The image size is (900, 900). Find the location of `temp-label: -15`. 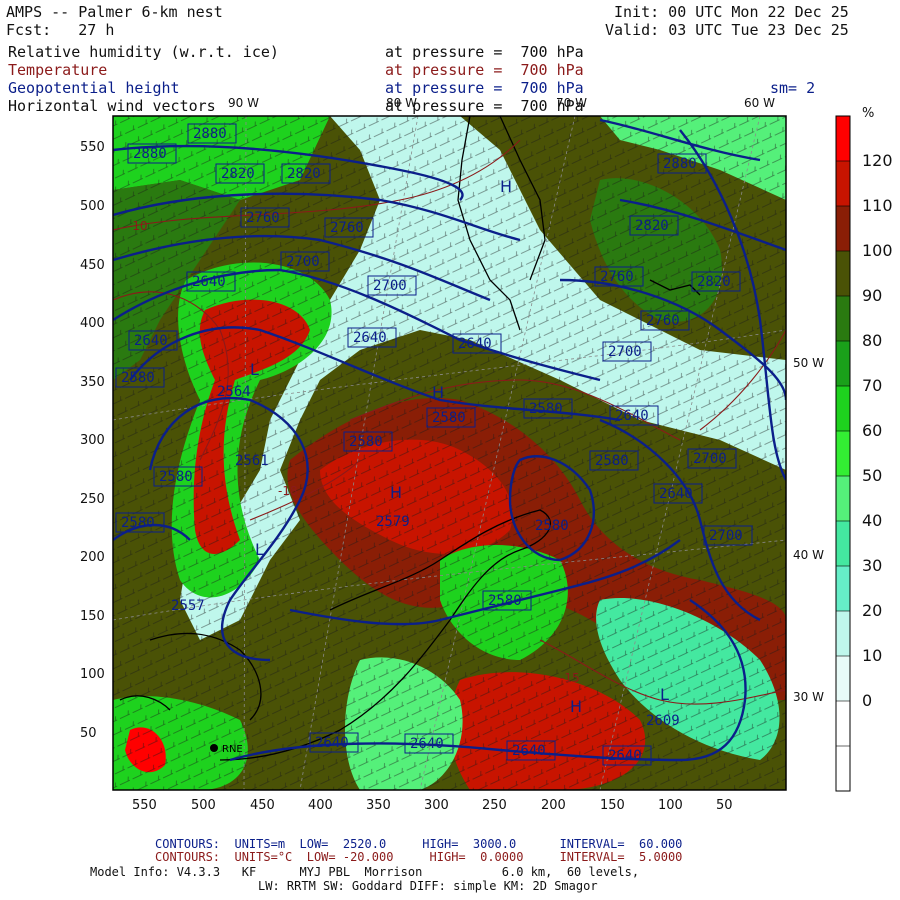

temp-label: -15 is located at coordinates (570, 678).